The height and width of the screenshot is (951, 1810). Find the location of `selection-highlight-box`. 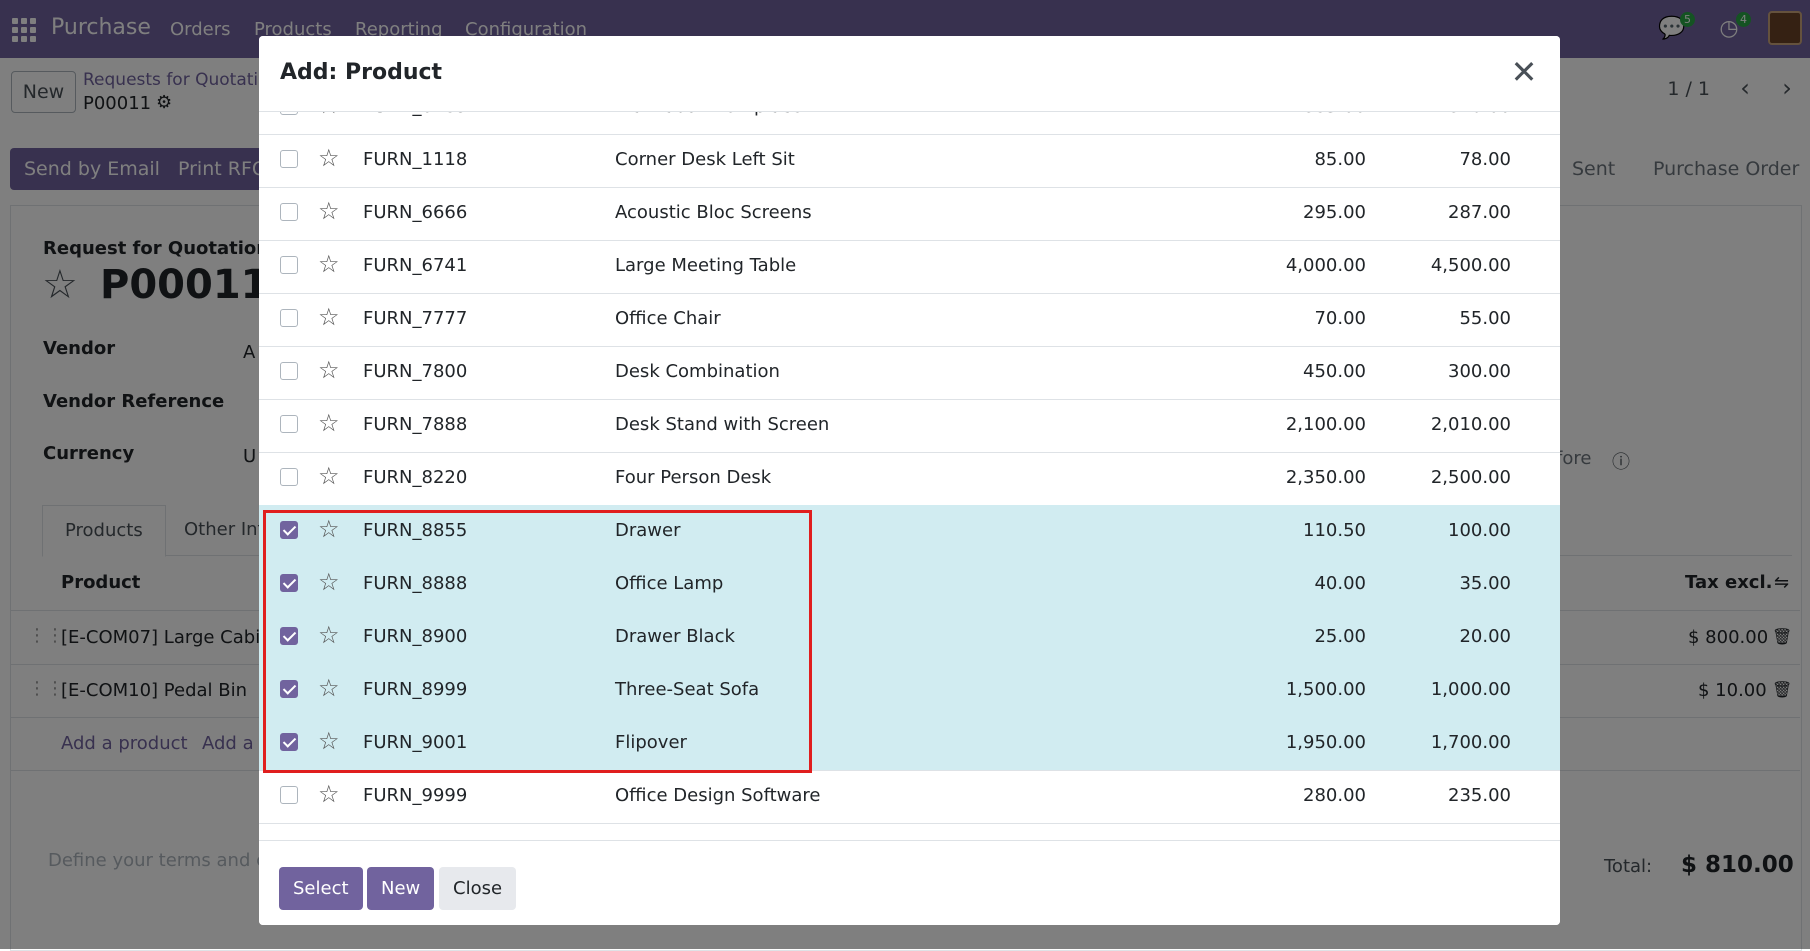

selection-highlight-box is located at coordinates (537, 641).